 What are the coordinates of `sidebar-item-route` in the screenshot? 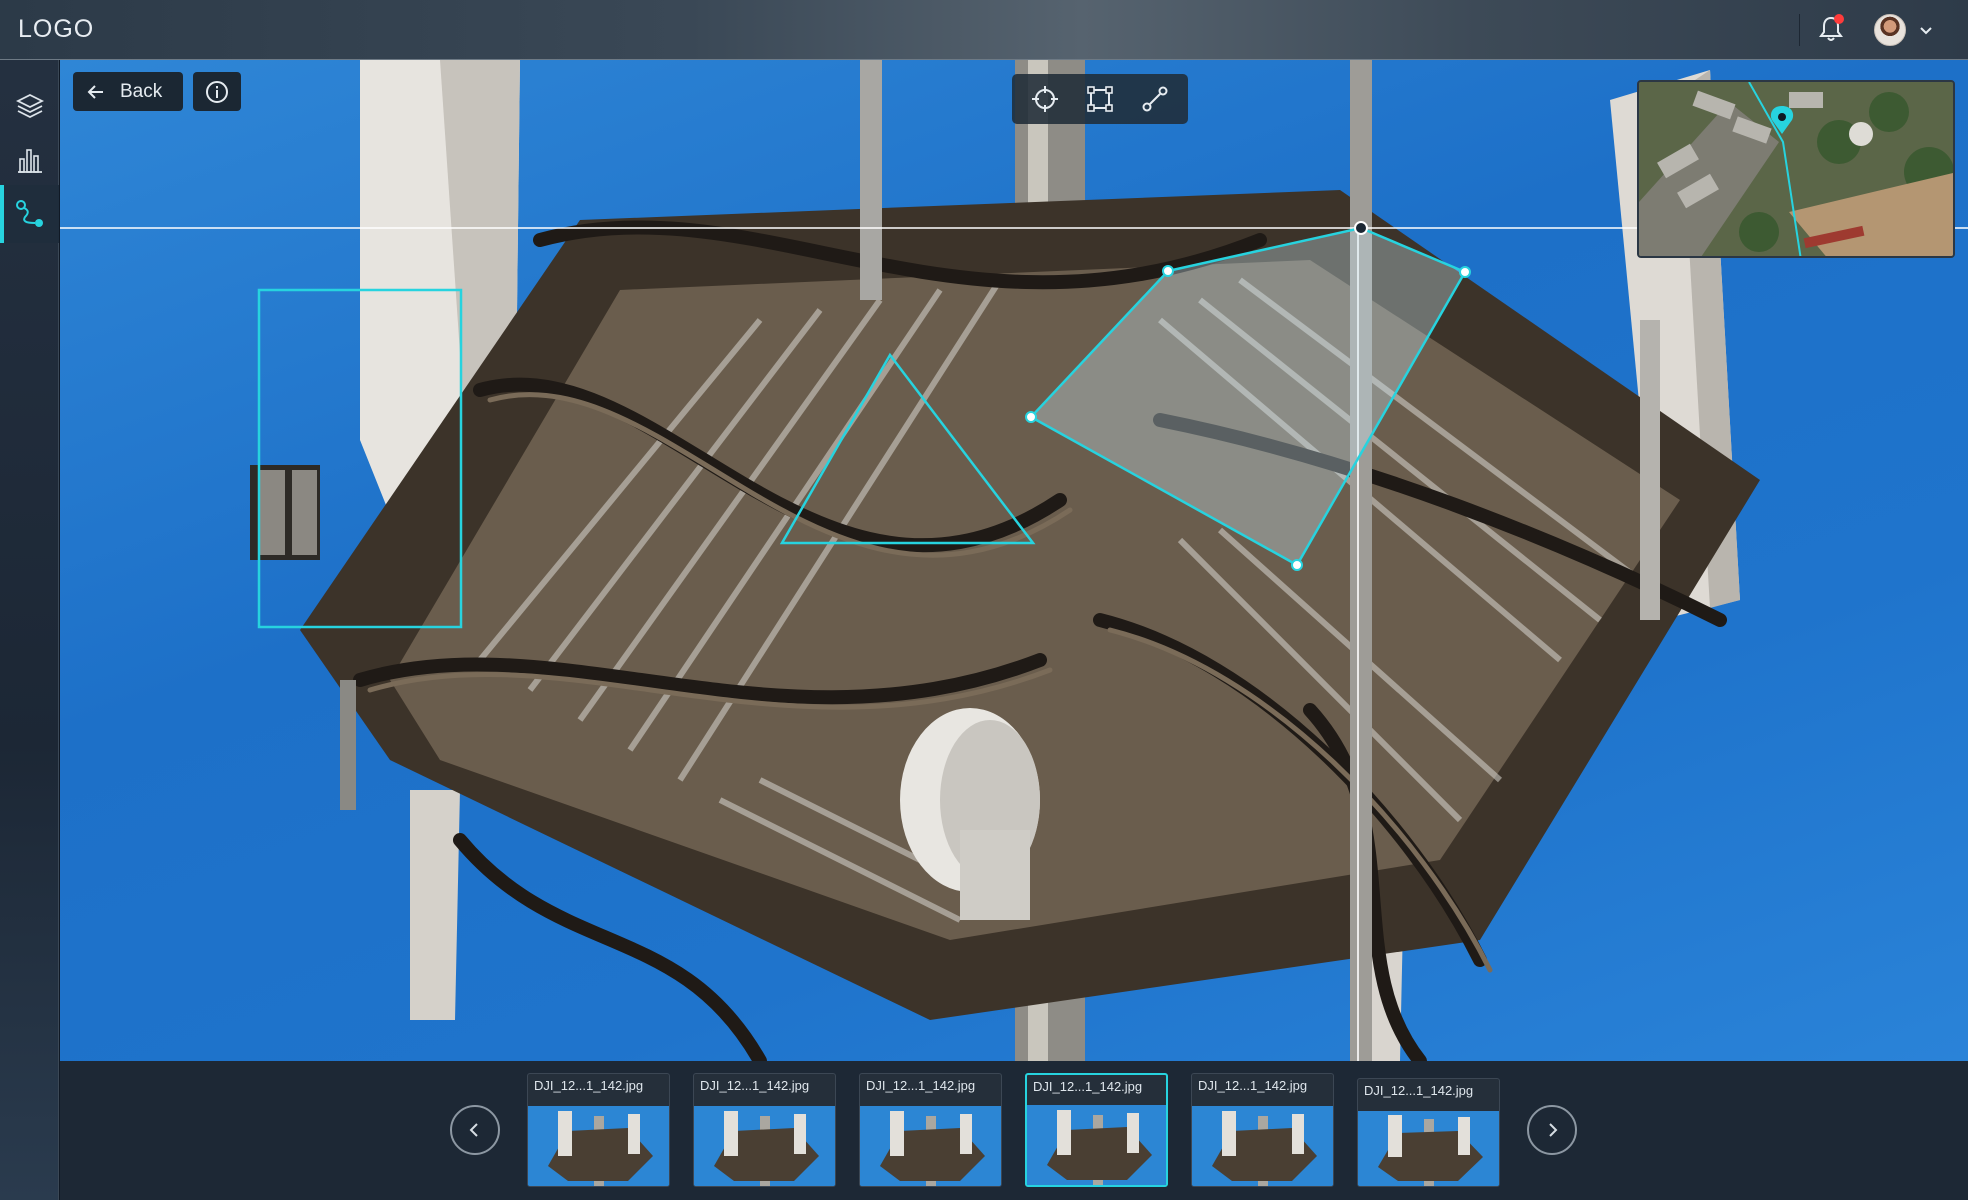 It's located at (29, 214).